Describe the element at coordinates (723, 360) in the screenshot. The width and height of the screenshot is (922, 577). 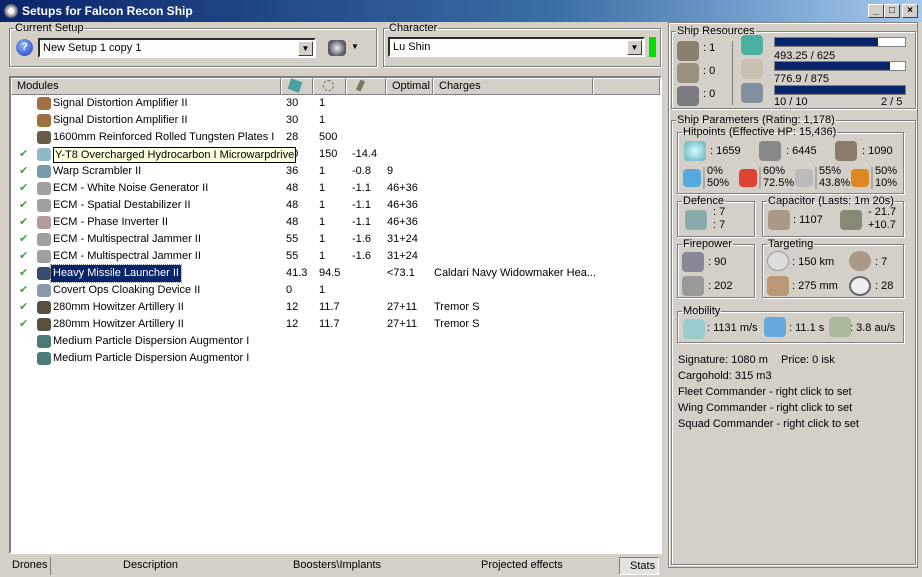
I see `signature-text: Signature: 1080 m` at that location.